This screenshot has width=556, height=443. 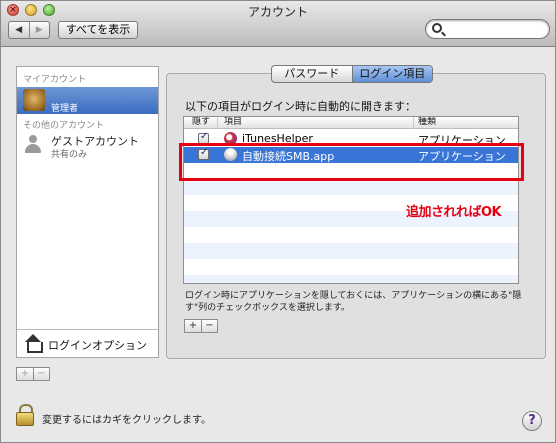 What do you see at coordinates (33, 145) in the screenshot?
I see `guest-user-icon` at bounding box center [33, 145].